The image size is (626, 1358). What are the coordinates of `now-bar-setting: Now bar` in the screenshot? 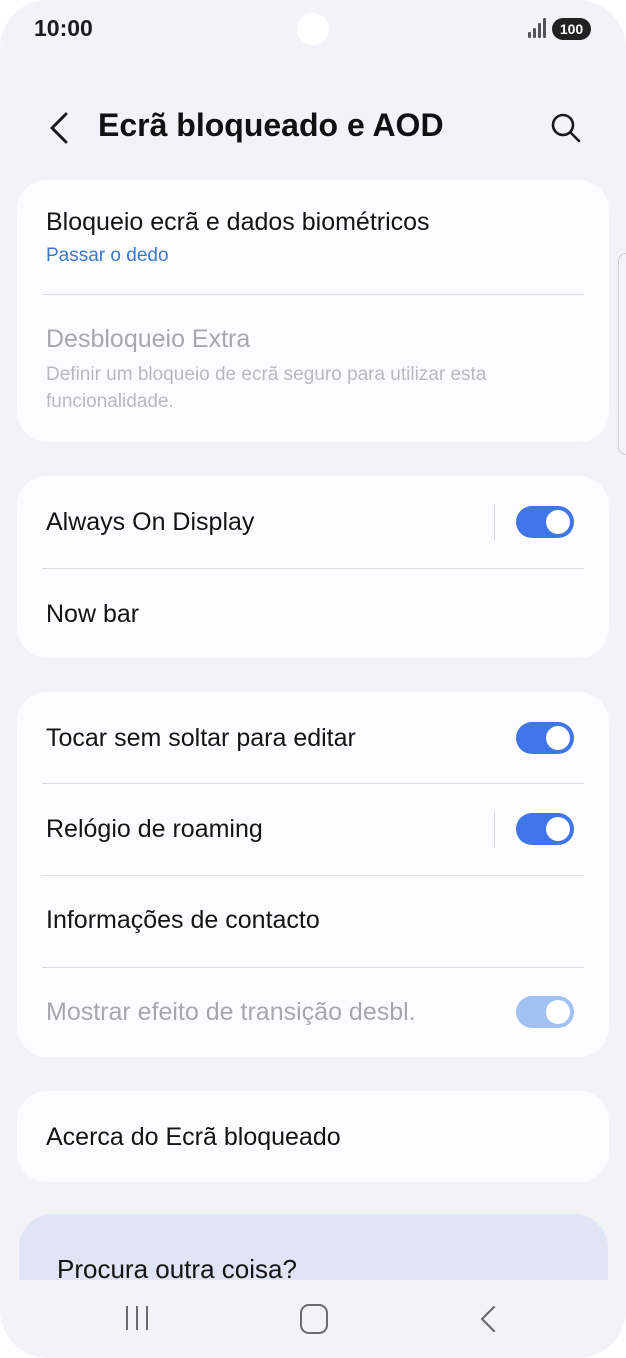 It's located at (313, 613).